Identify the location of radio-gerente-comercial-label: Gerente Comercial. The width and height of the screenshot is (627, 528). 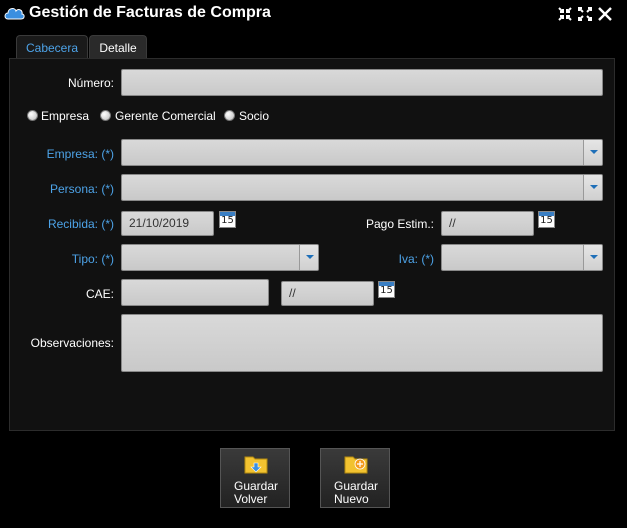
(165, 116).